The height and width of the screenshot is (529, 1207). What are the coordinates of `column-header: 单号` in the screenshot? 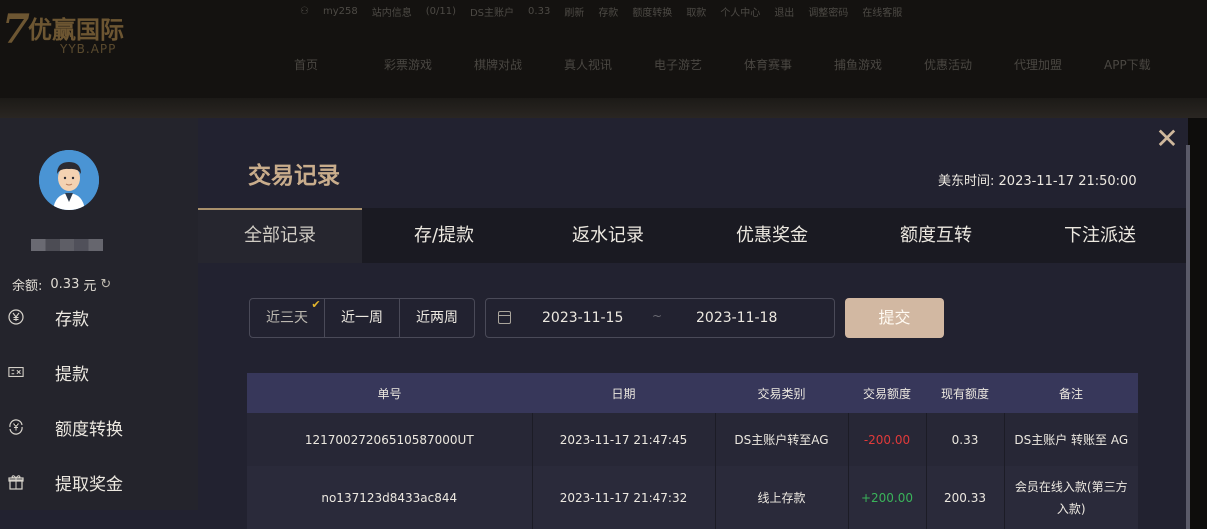 It's located at (389, 393).